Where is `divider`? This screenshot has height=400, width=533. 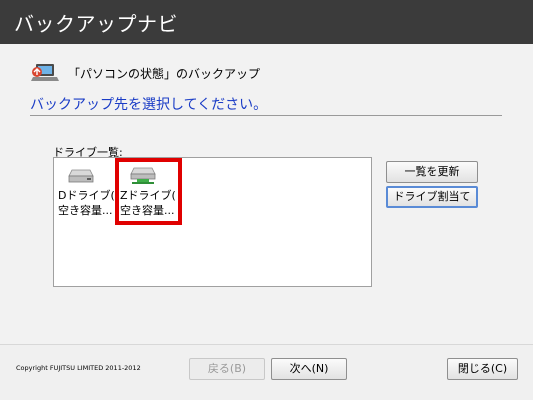
divider is located at coordinates (266, 115).